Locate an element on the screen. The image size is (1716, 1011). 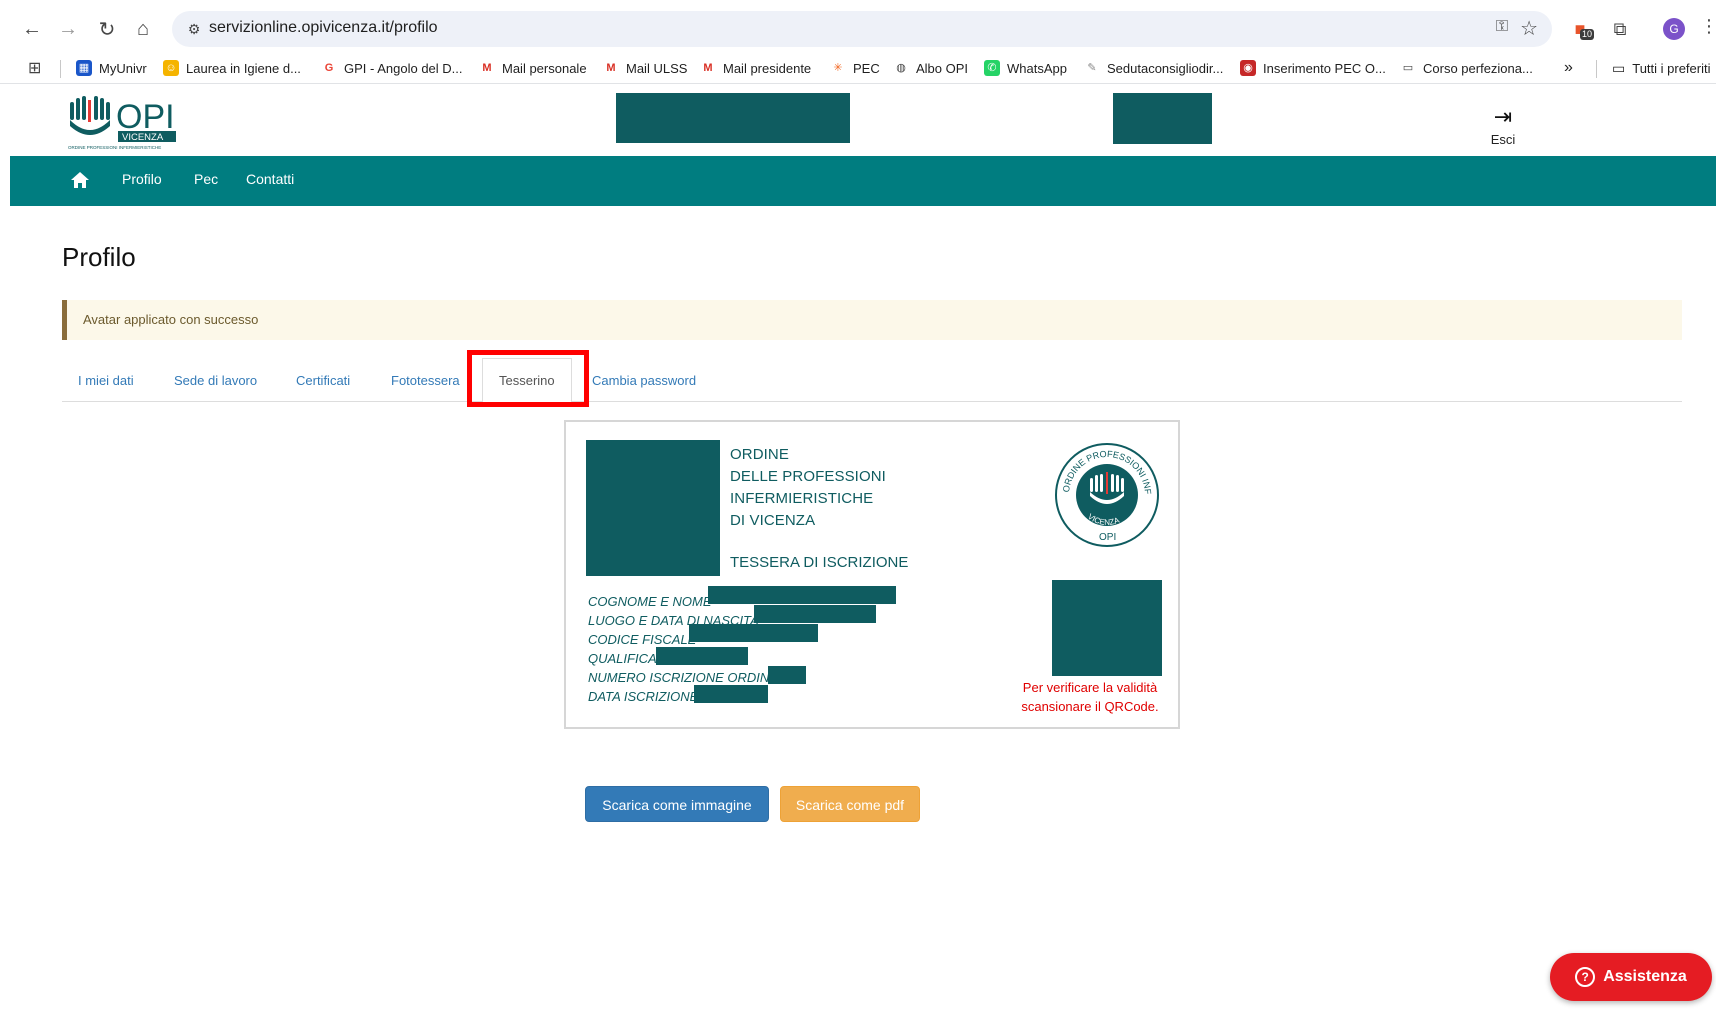
download-image-button: Scarica come immagine is located at coordinates (677, 804).